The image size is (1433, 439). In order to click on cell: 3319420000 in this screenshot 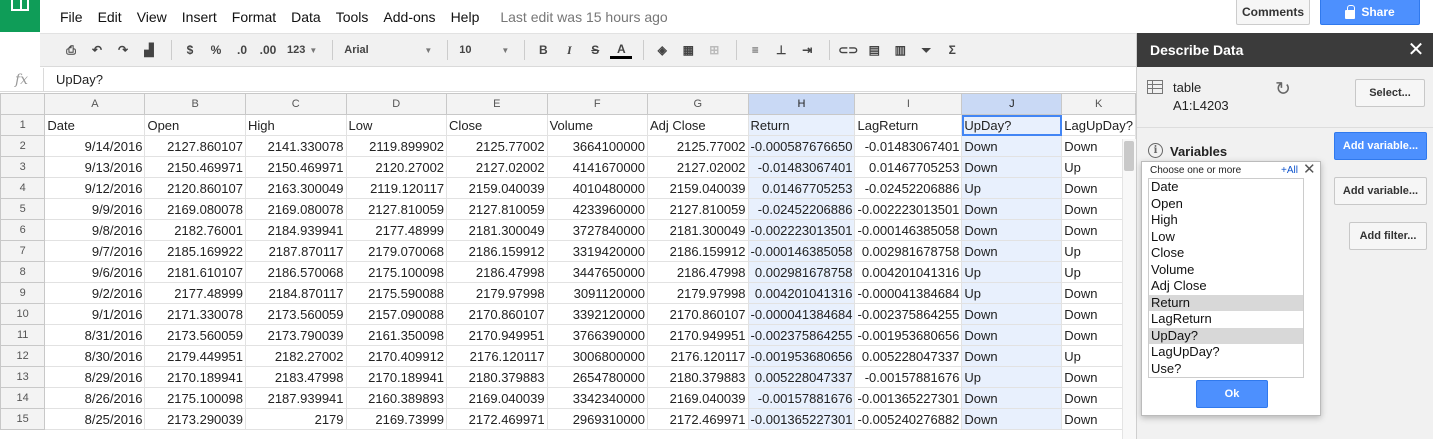, I will do `click(597, 251)`.